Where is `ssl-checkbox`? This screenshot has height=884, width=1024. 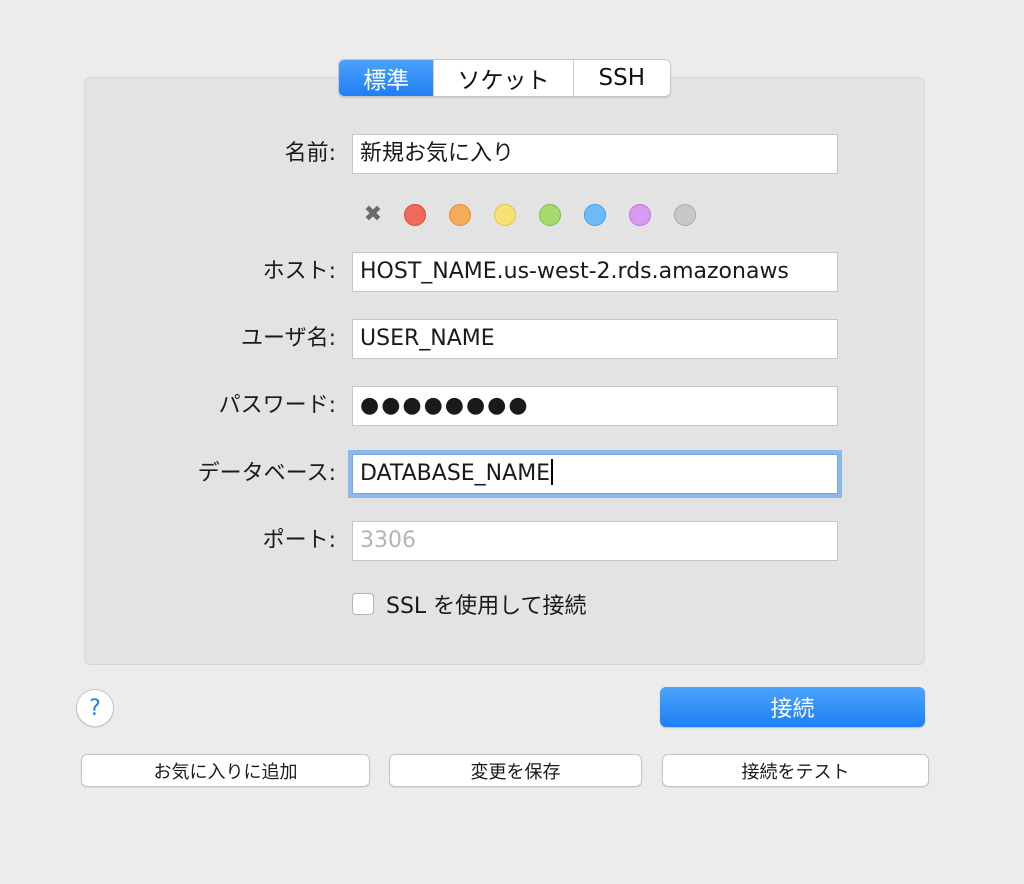 ssl-checkbox is located at coordinates (363, 604).